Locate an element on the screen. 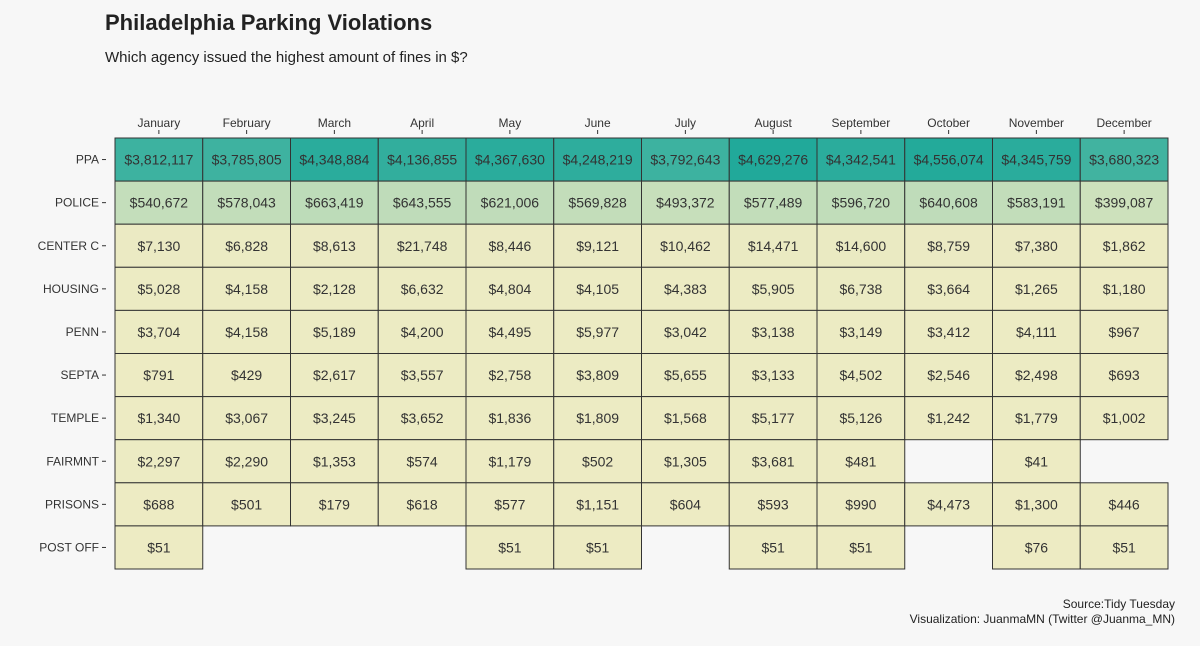 This screenshot has height=646, width=1200. column-label-april: April is located at coordinates (422, 123).